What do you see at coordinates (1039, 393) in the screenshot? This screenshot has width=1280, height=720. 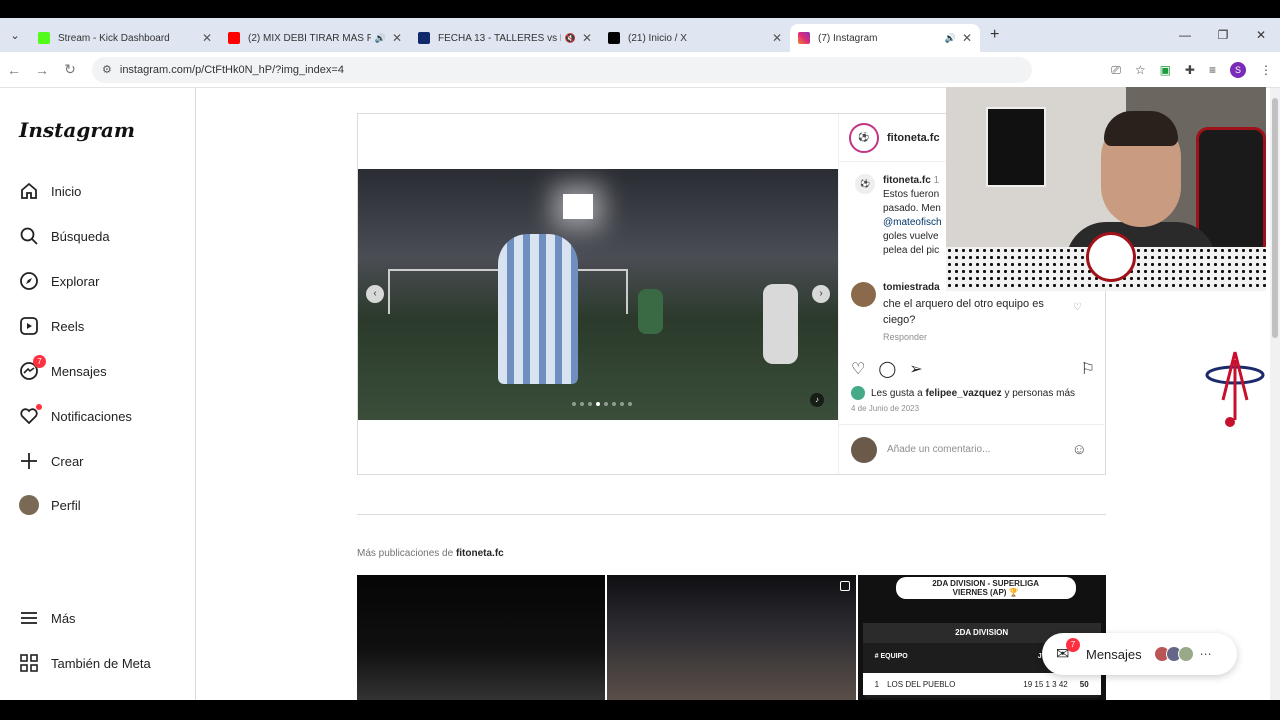 I see `likes-suffix: y personas más` at bounding box center [1039, 393].